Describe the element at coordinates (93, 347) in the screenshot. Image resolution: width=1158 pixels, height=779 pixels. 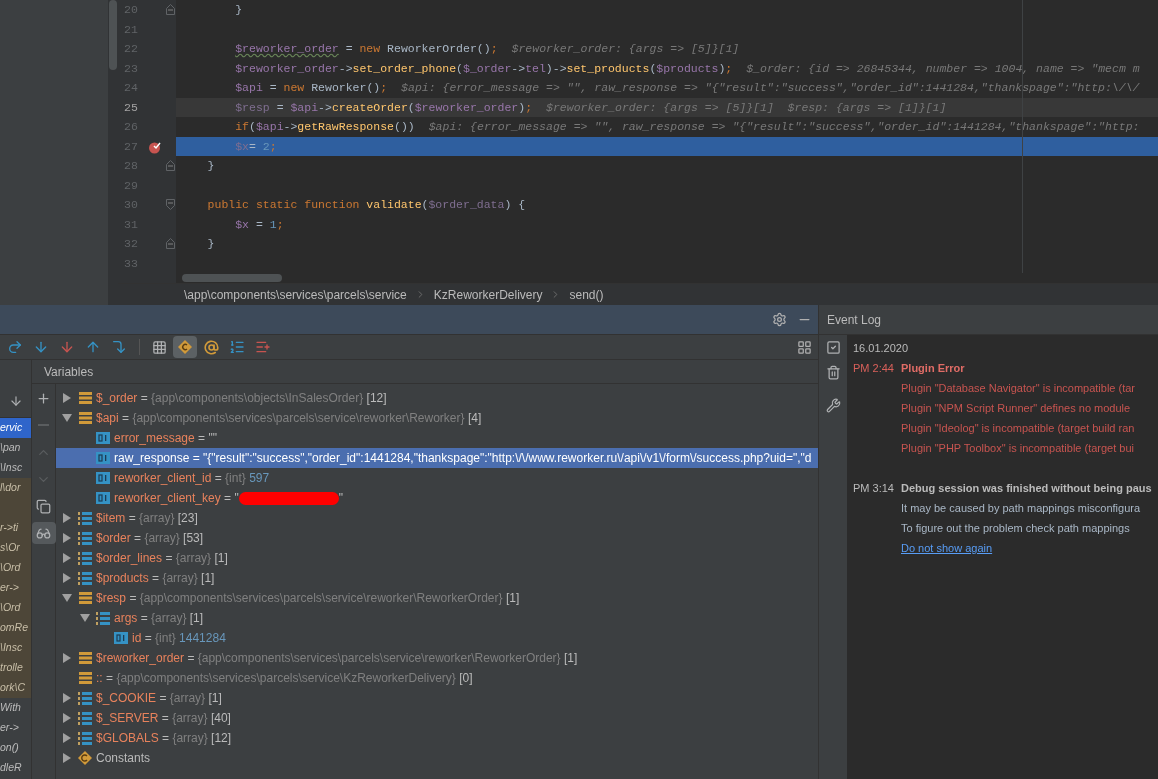
I see `step-out-icon` at that location.